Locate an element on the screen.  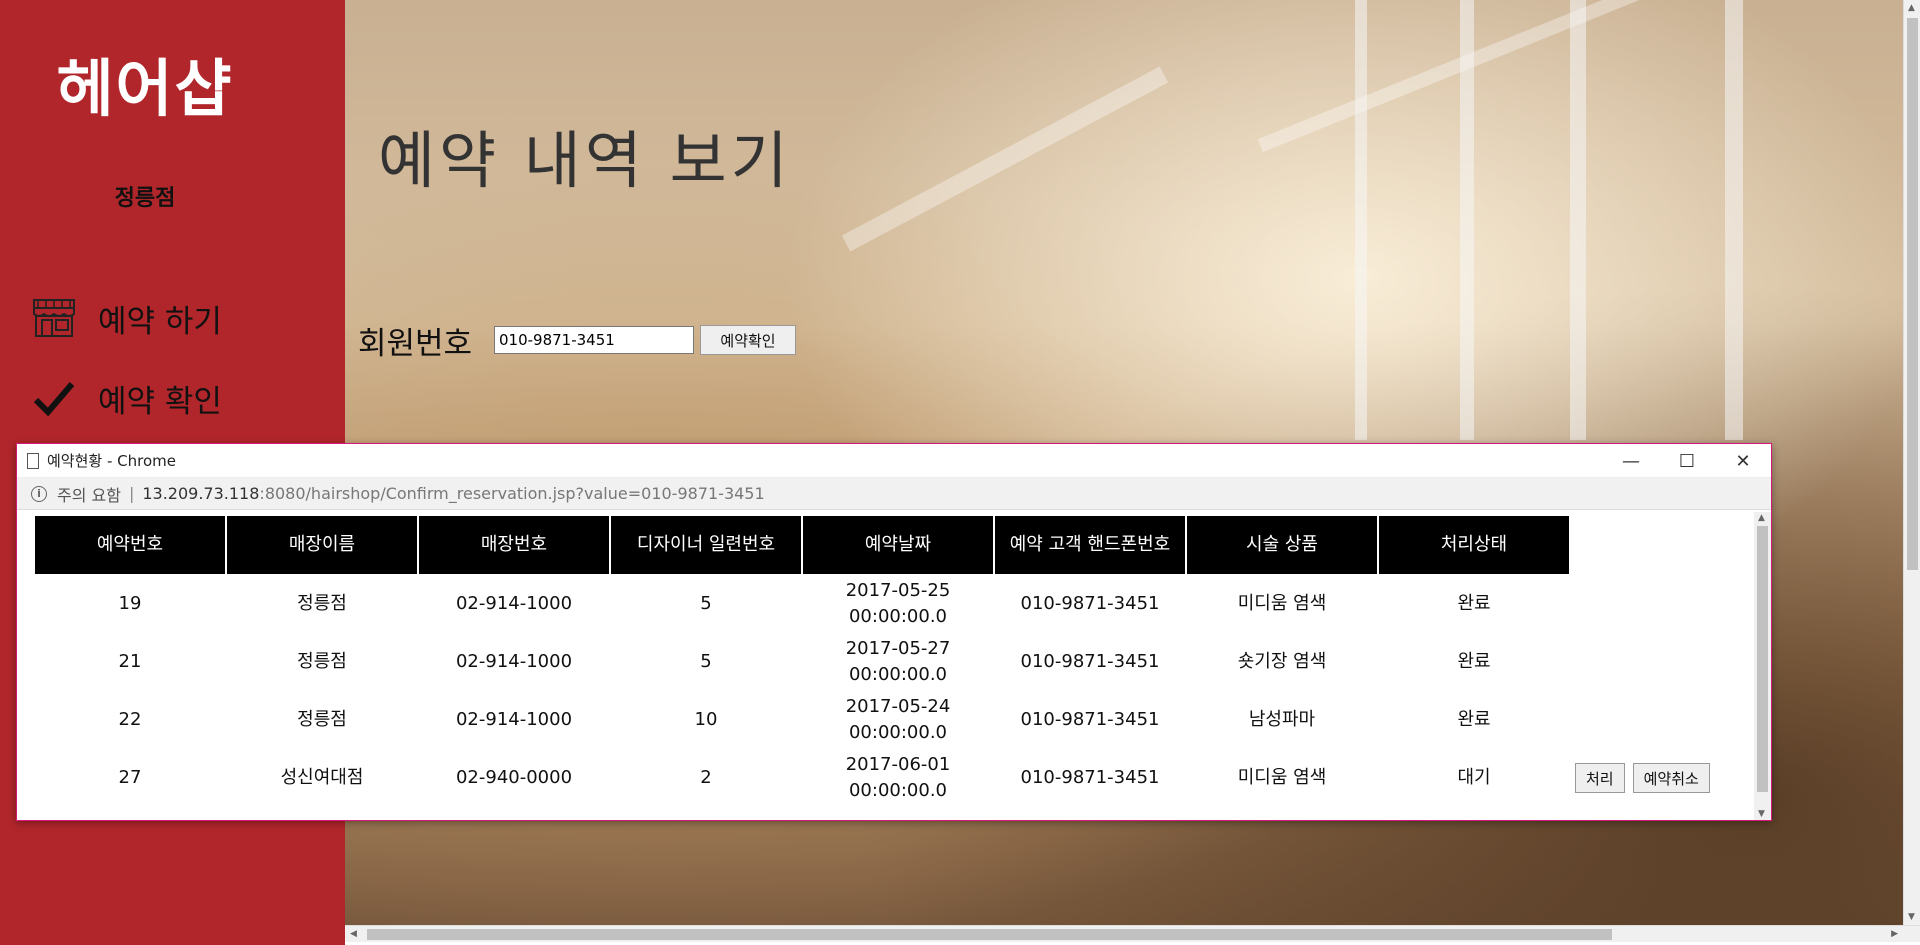
column-header: 예약번호 is located at coordinates (130, 545).